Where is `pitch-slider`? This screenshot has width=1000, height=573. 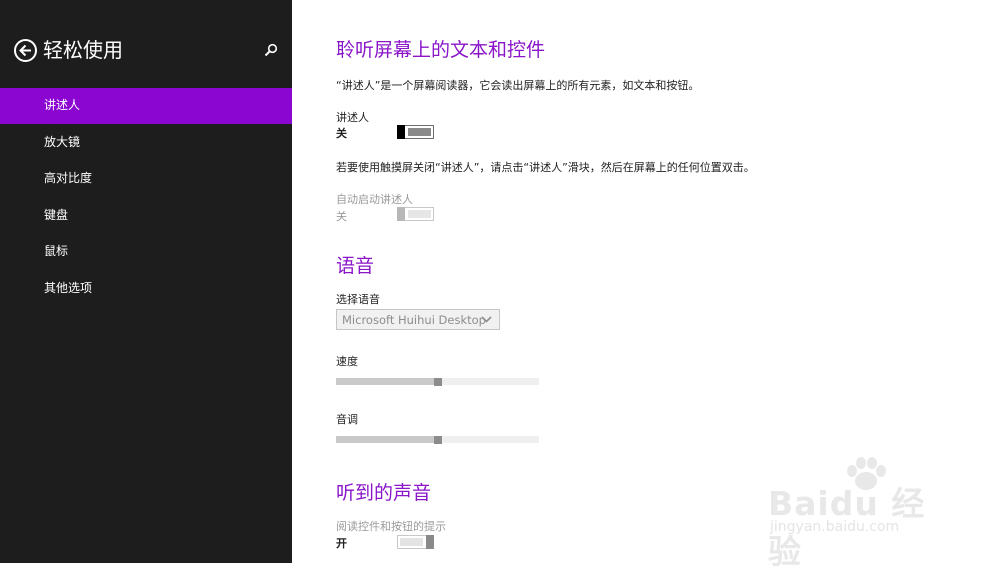 pitch-slider is located at coordinates (437, 439).